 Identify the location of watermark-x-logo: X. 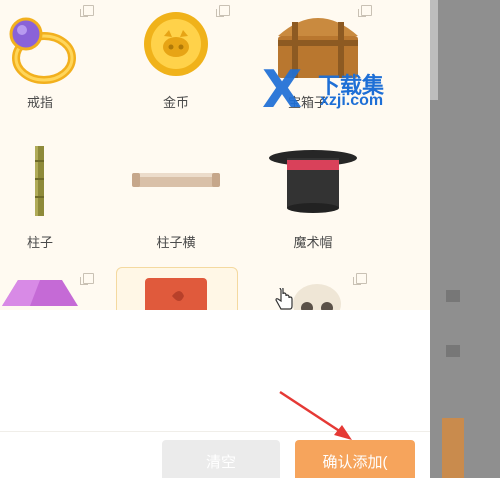
(282, 90).